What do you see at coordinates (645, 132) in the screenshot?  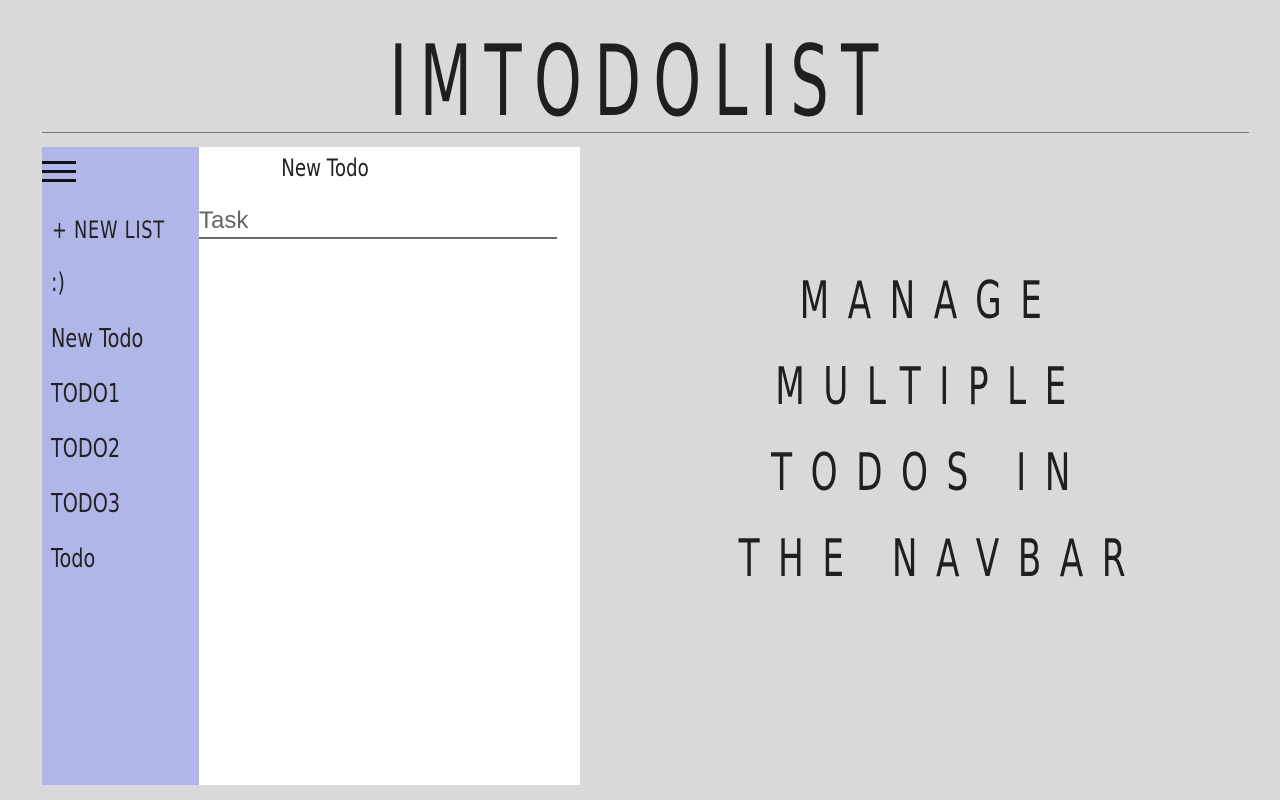 I see `title-divider` at bounding box center [645, 132].